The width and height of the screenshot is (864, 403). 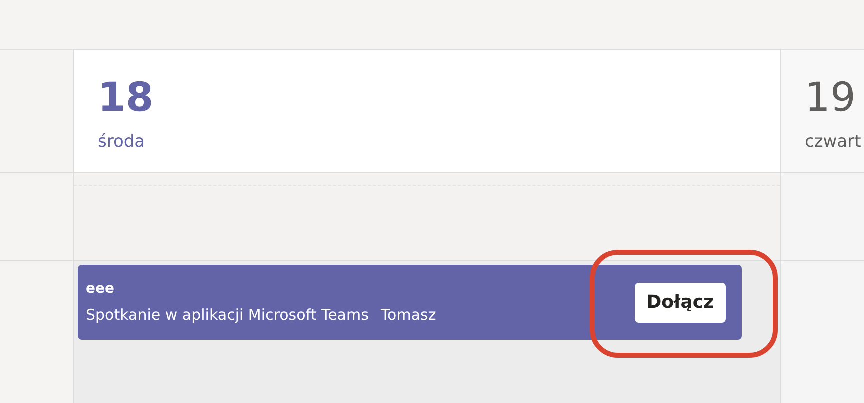 What do you see at coordinates (227, 315) in the screenshot?
I see `event-location: Spotkanie w aplikacji Microsoft Teams` at bounding box center [227, 315].